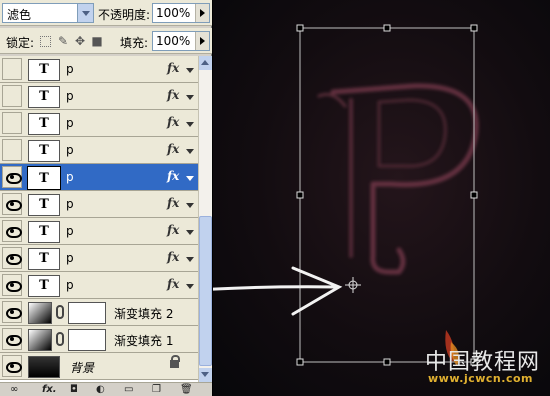 The height and width of the screenshot is (396, 550). Describe the element at coordinates (181, 13) in the screenshot. I see `opacity-input: 100%` at that location.